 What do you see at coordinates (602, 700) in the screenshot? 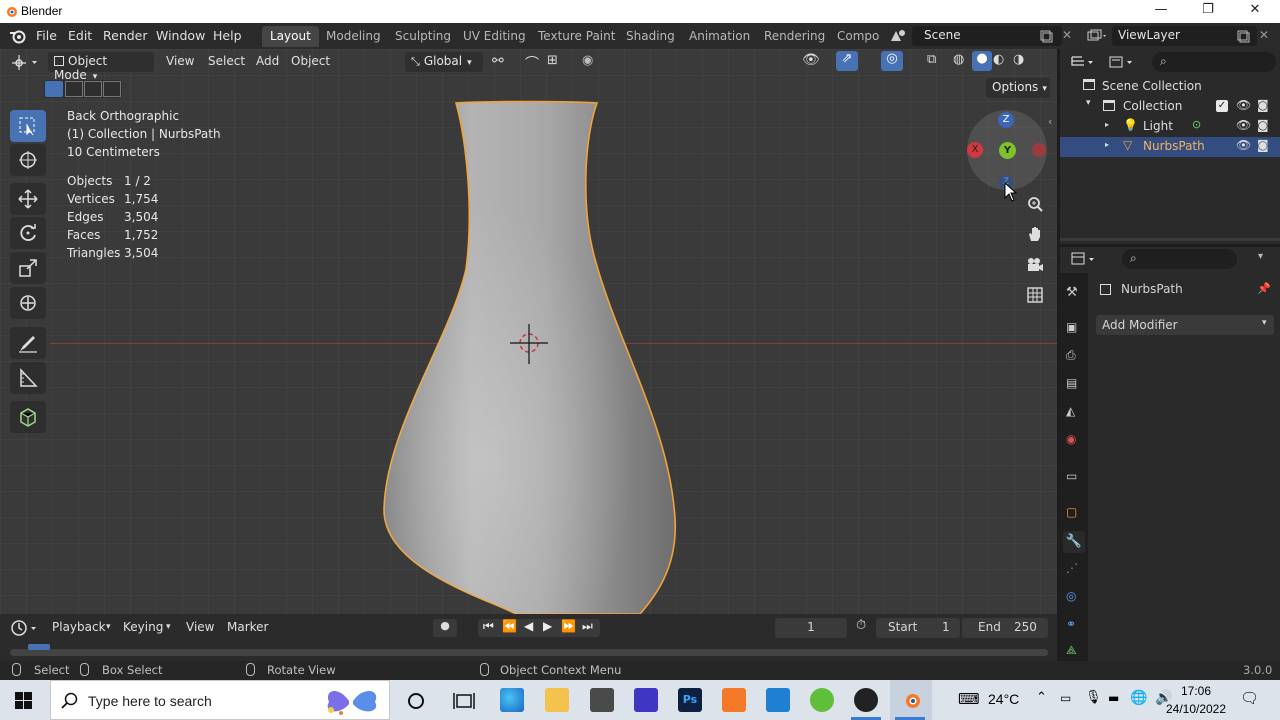
I see `mail-icon` at bounding box center [602, 700].